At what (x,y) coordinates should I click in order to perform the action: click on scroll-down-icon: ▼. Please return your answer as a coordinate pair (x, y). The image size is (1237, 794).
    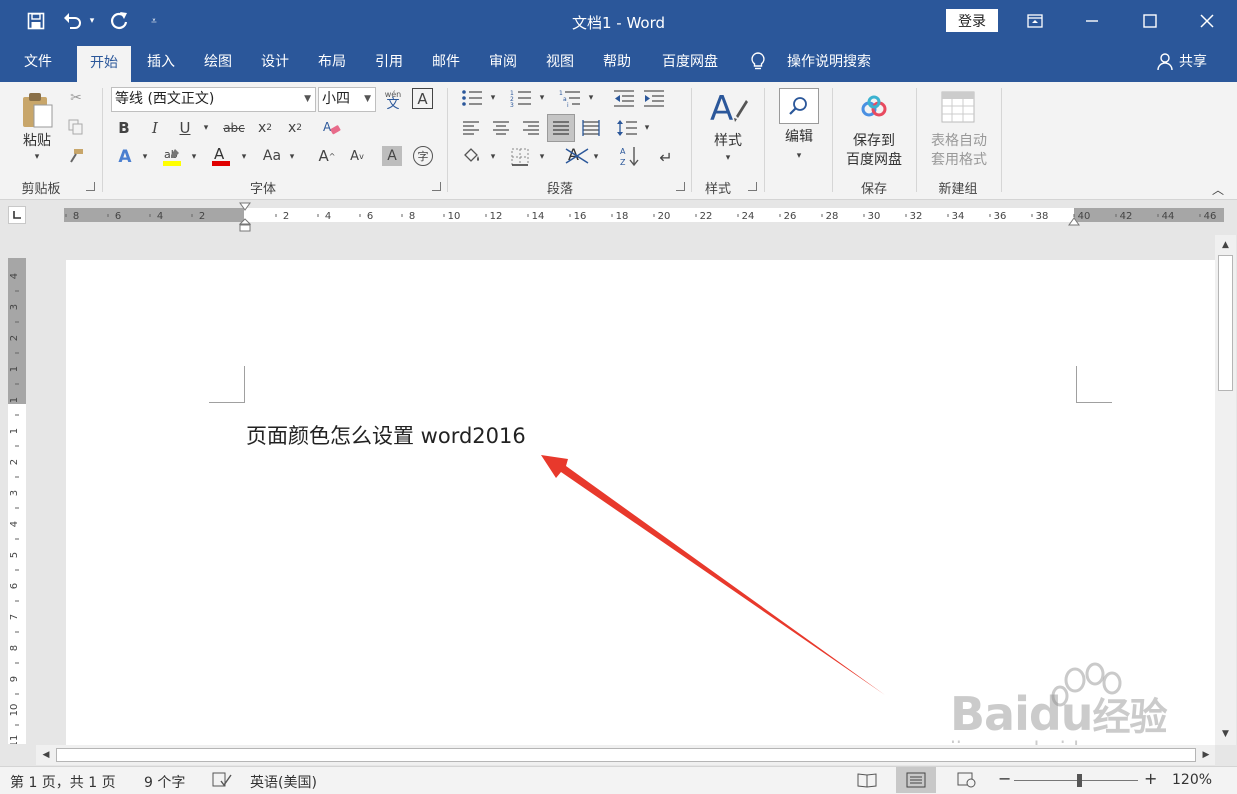
    Looking at the image, I should click on (1225, 734).